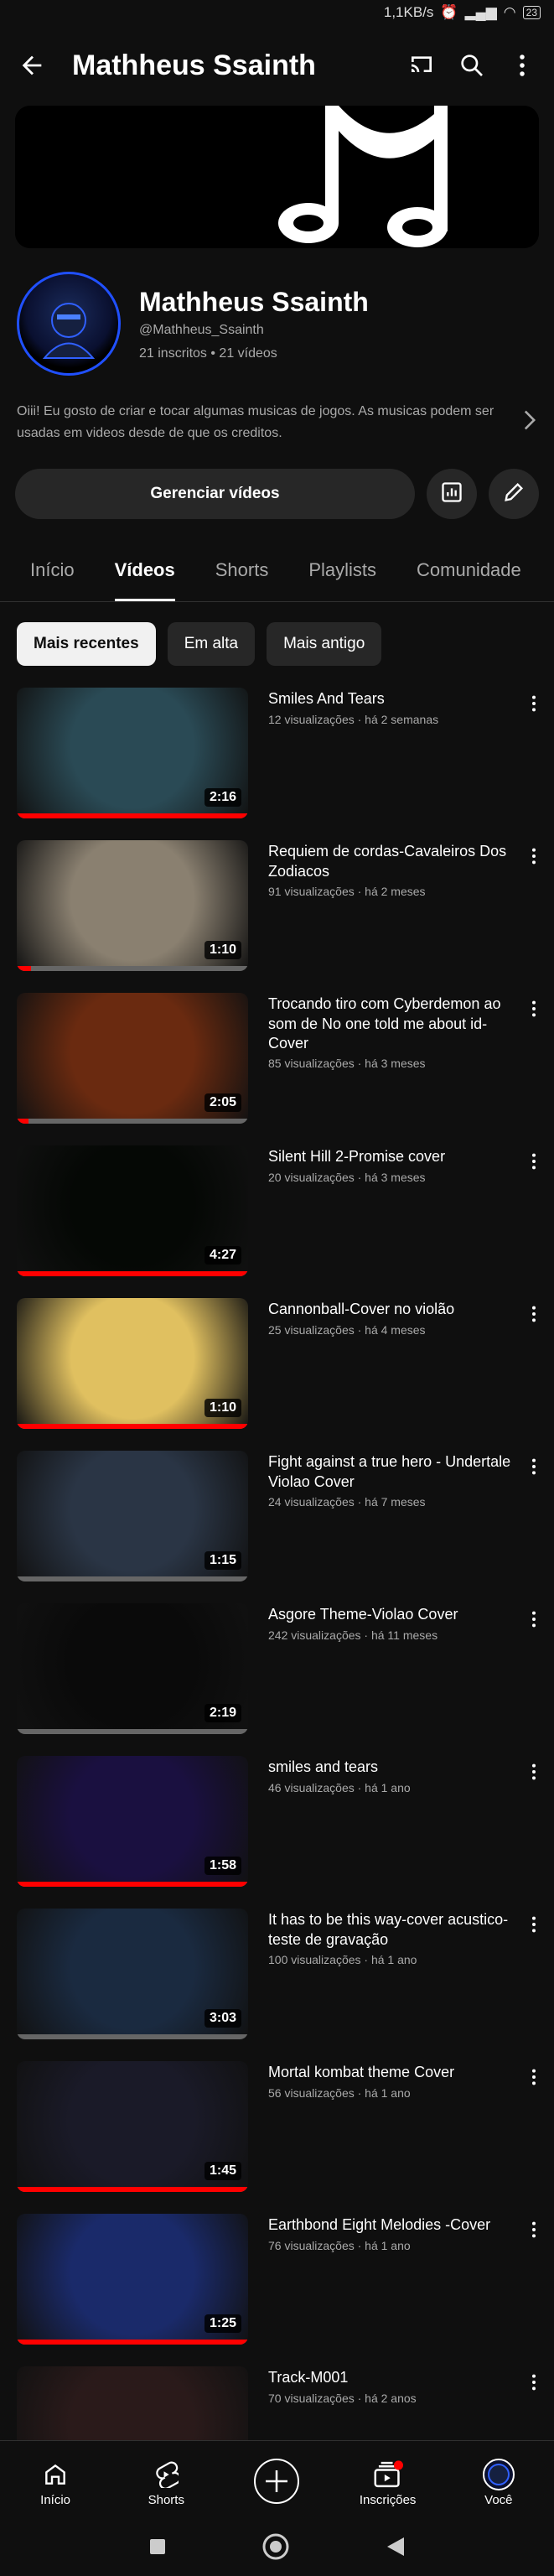 This screenshot has height=2576, width=554. Describe the element at coordinates (194, 65) in the screenshot. I see `page-title: Mathheus Ssainth` at that location.